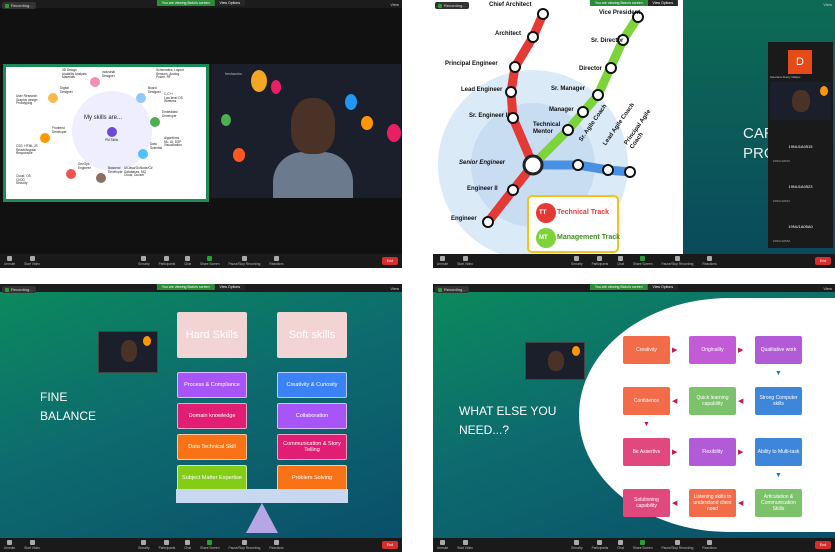 The width and height of the screenshot is (835, 552). Describe the element at coordinates (66, 90) in the screenshot. I see `skill-node-label: Digital Designer` at that location.